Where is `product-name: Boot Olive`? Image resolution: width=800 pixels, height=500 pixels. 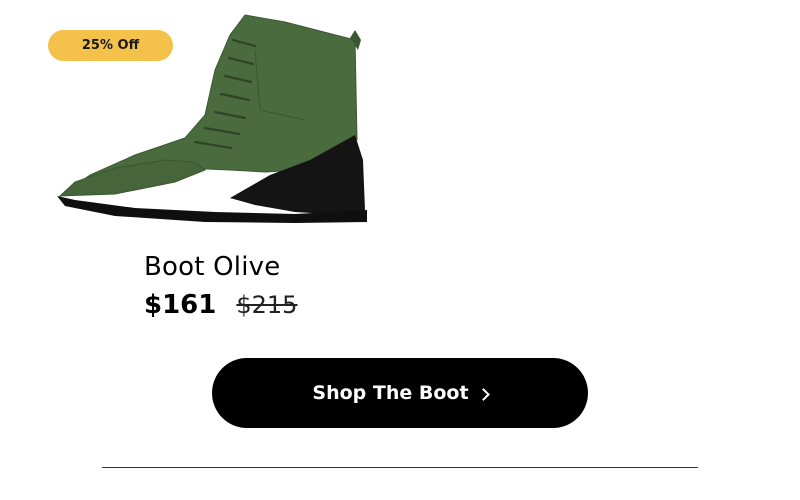
product-name: Boot Olive is located at coordinates (212, 267).